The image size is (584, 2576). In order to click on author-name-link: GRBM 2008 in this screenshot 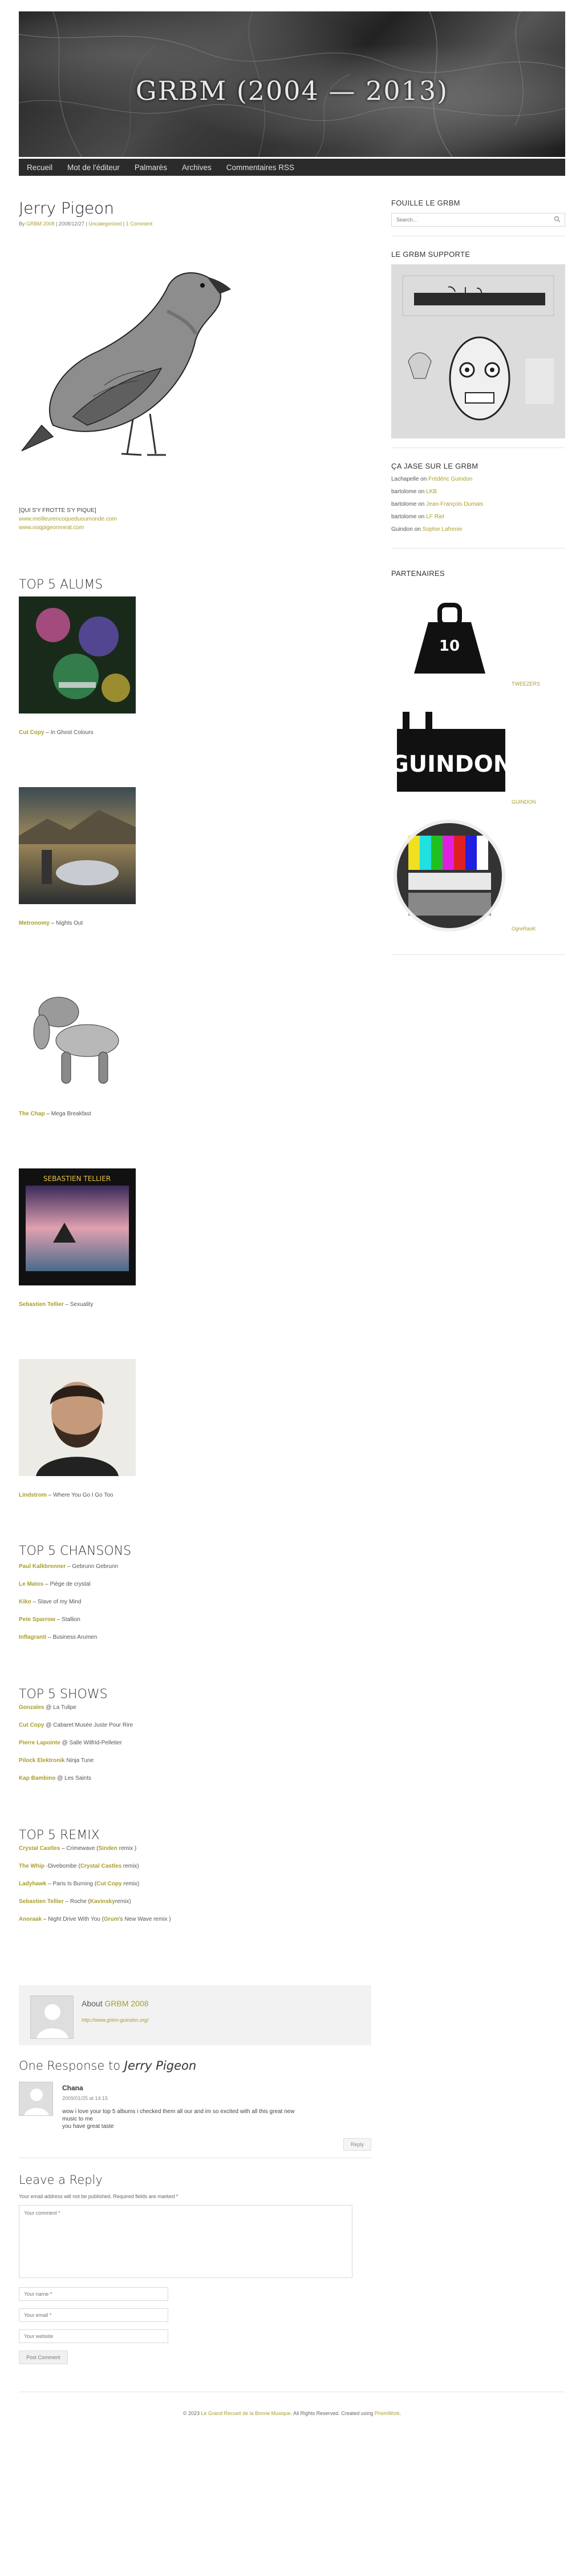, I will do `click(126, 2004)`.